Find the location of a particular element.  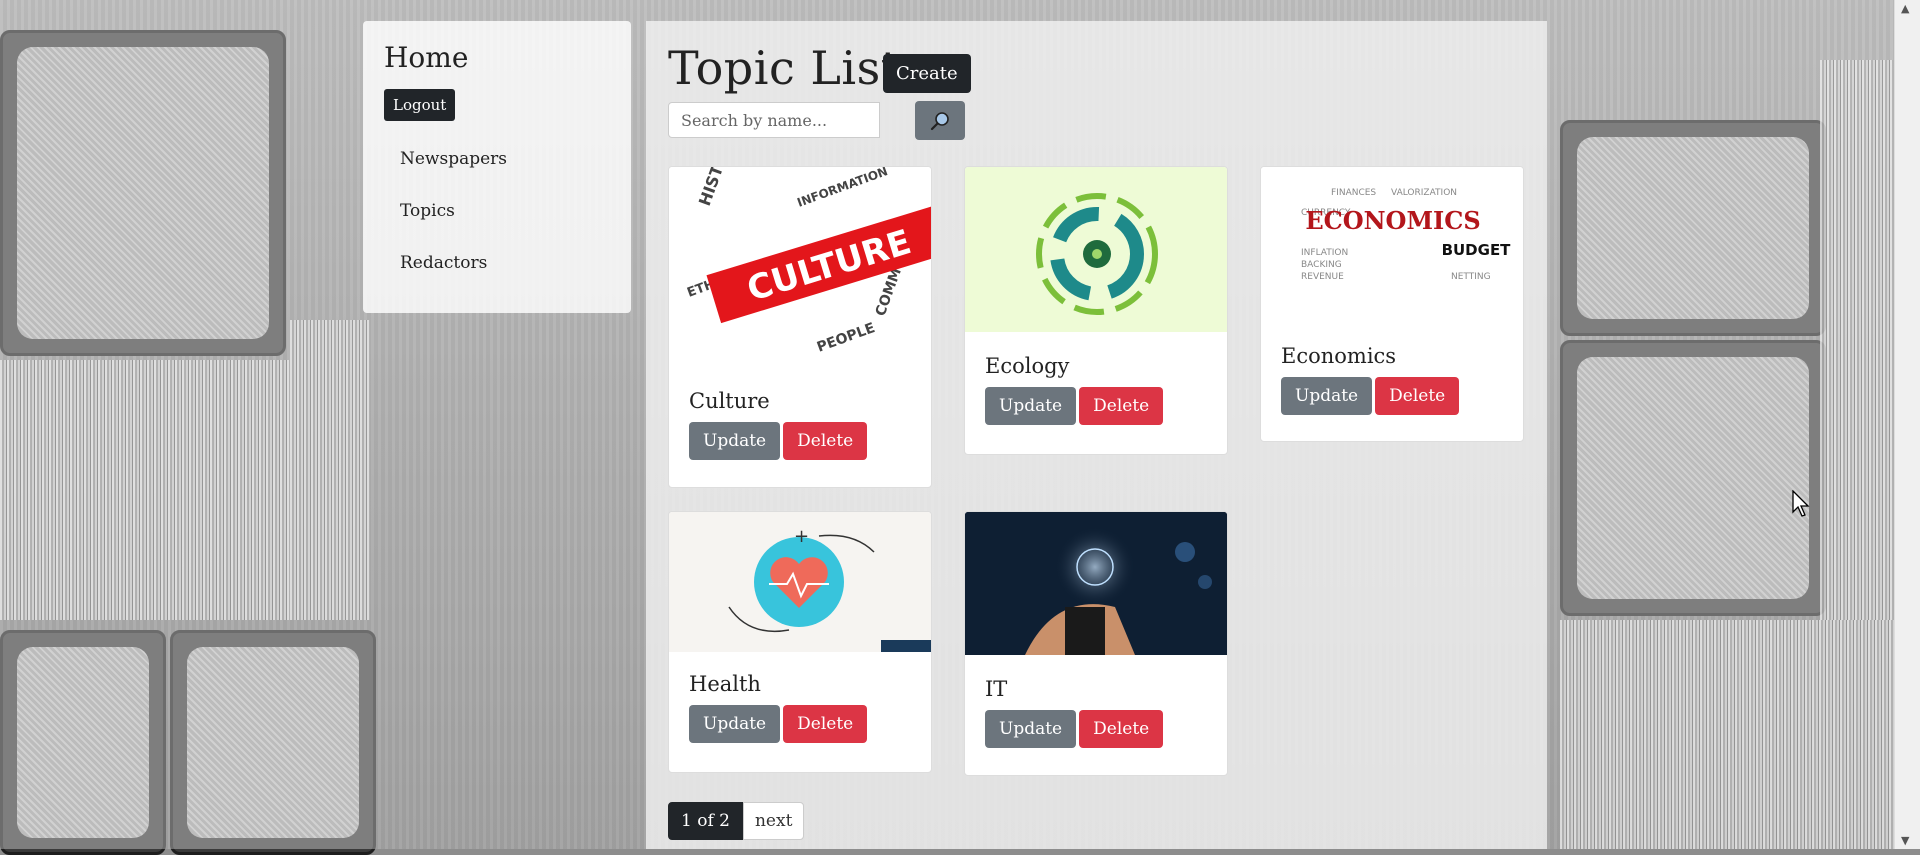

topic-card-health: + Health Update Delete is located at coordinates (800, 642).